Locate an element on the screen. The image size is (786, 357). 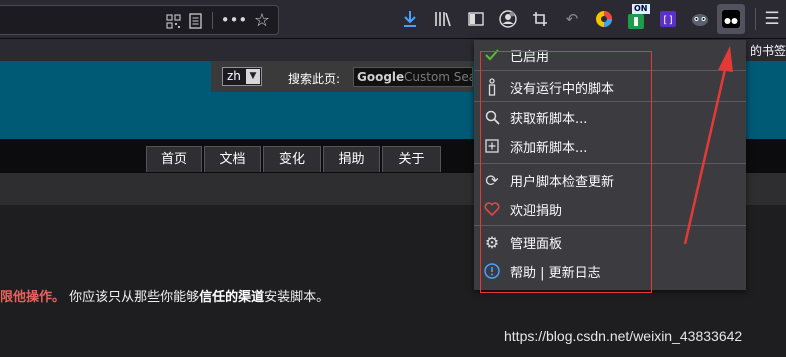
undo-icon: ↶ is located at coordinates (572, 19).